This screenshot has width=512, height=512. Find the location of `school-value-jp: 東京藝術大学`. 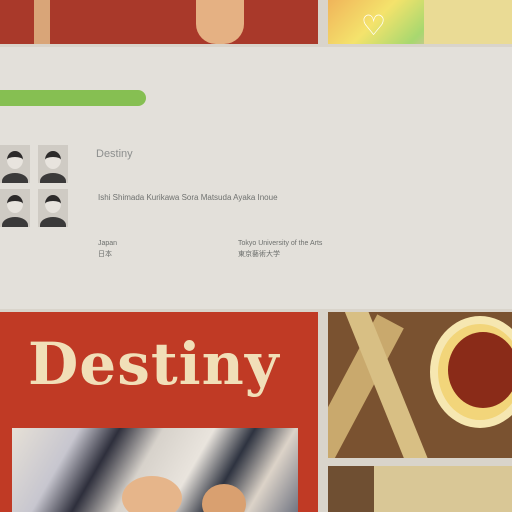

school-value-jp: 東京藝術大学 is located at coordinates (259, 254).